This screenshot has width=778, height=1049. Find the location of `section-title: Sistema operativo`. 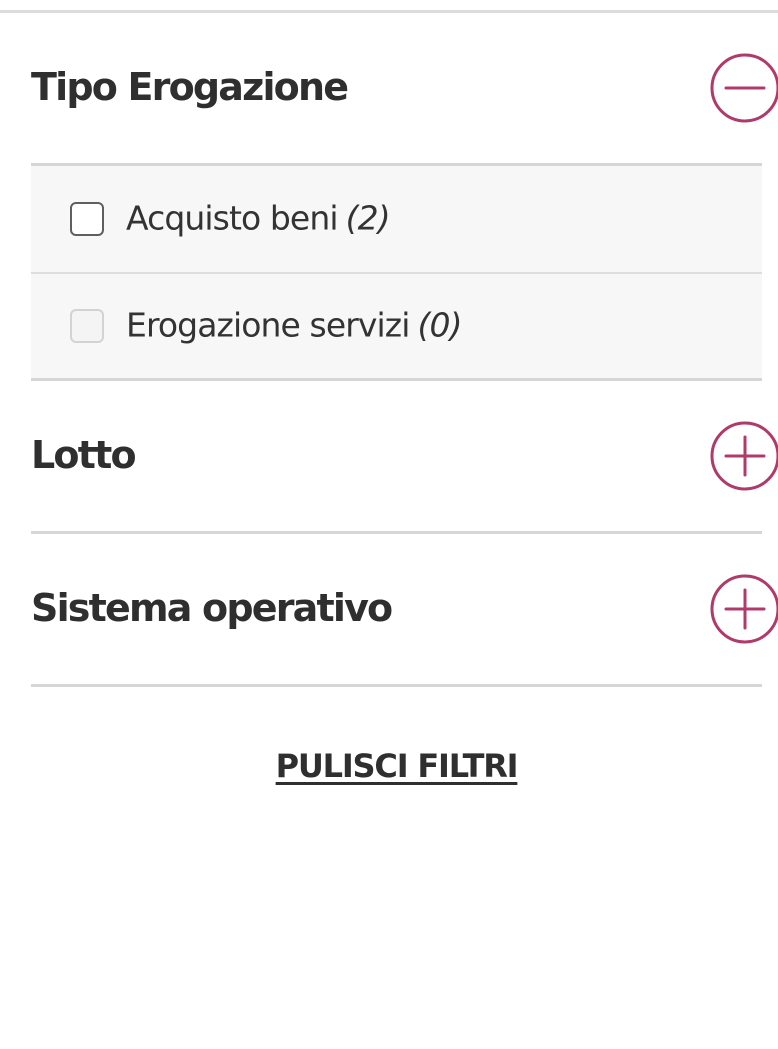

section-title: Sistema operativo is located at coordinates (212, 608).